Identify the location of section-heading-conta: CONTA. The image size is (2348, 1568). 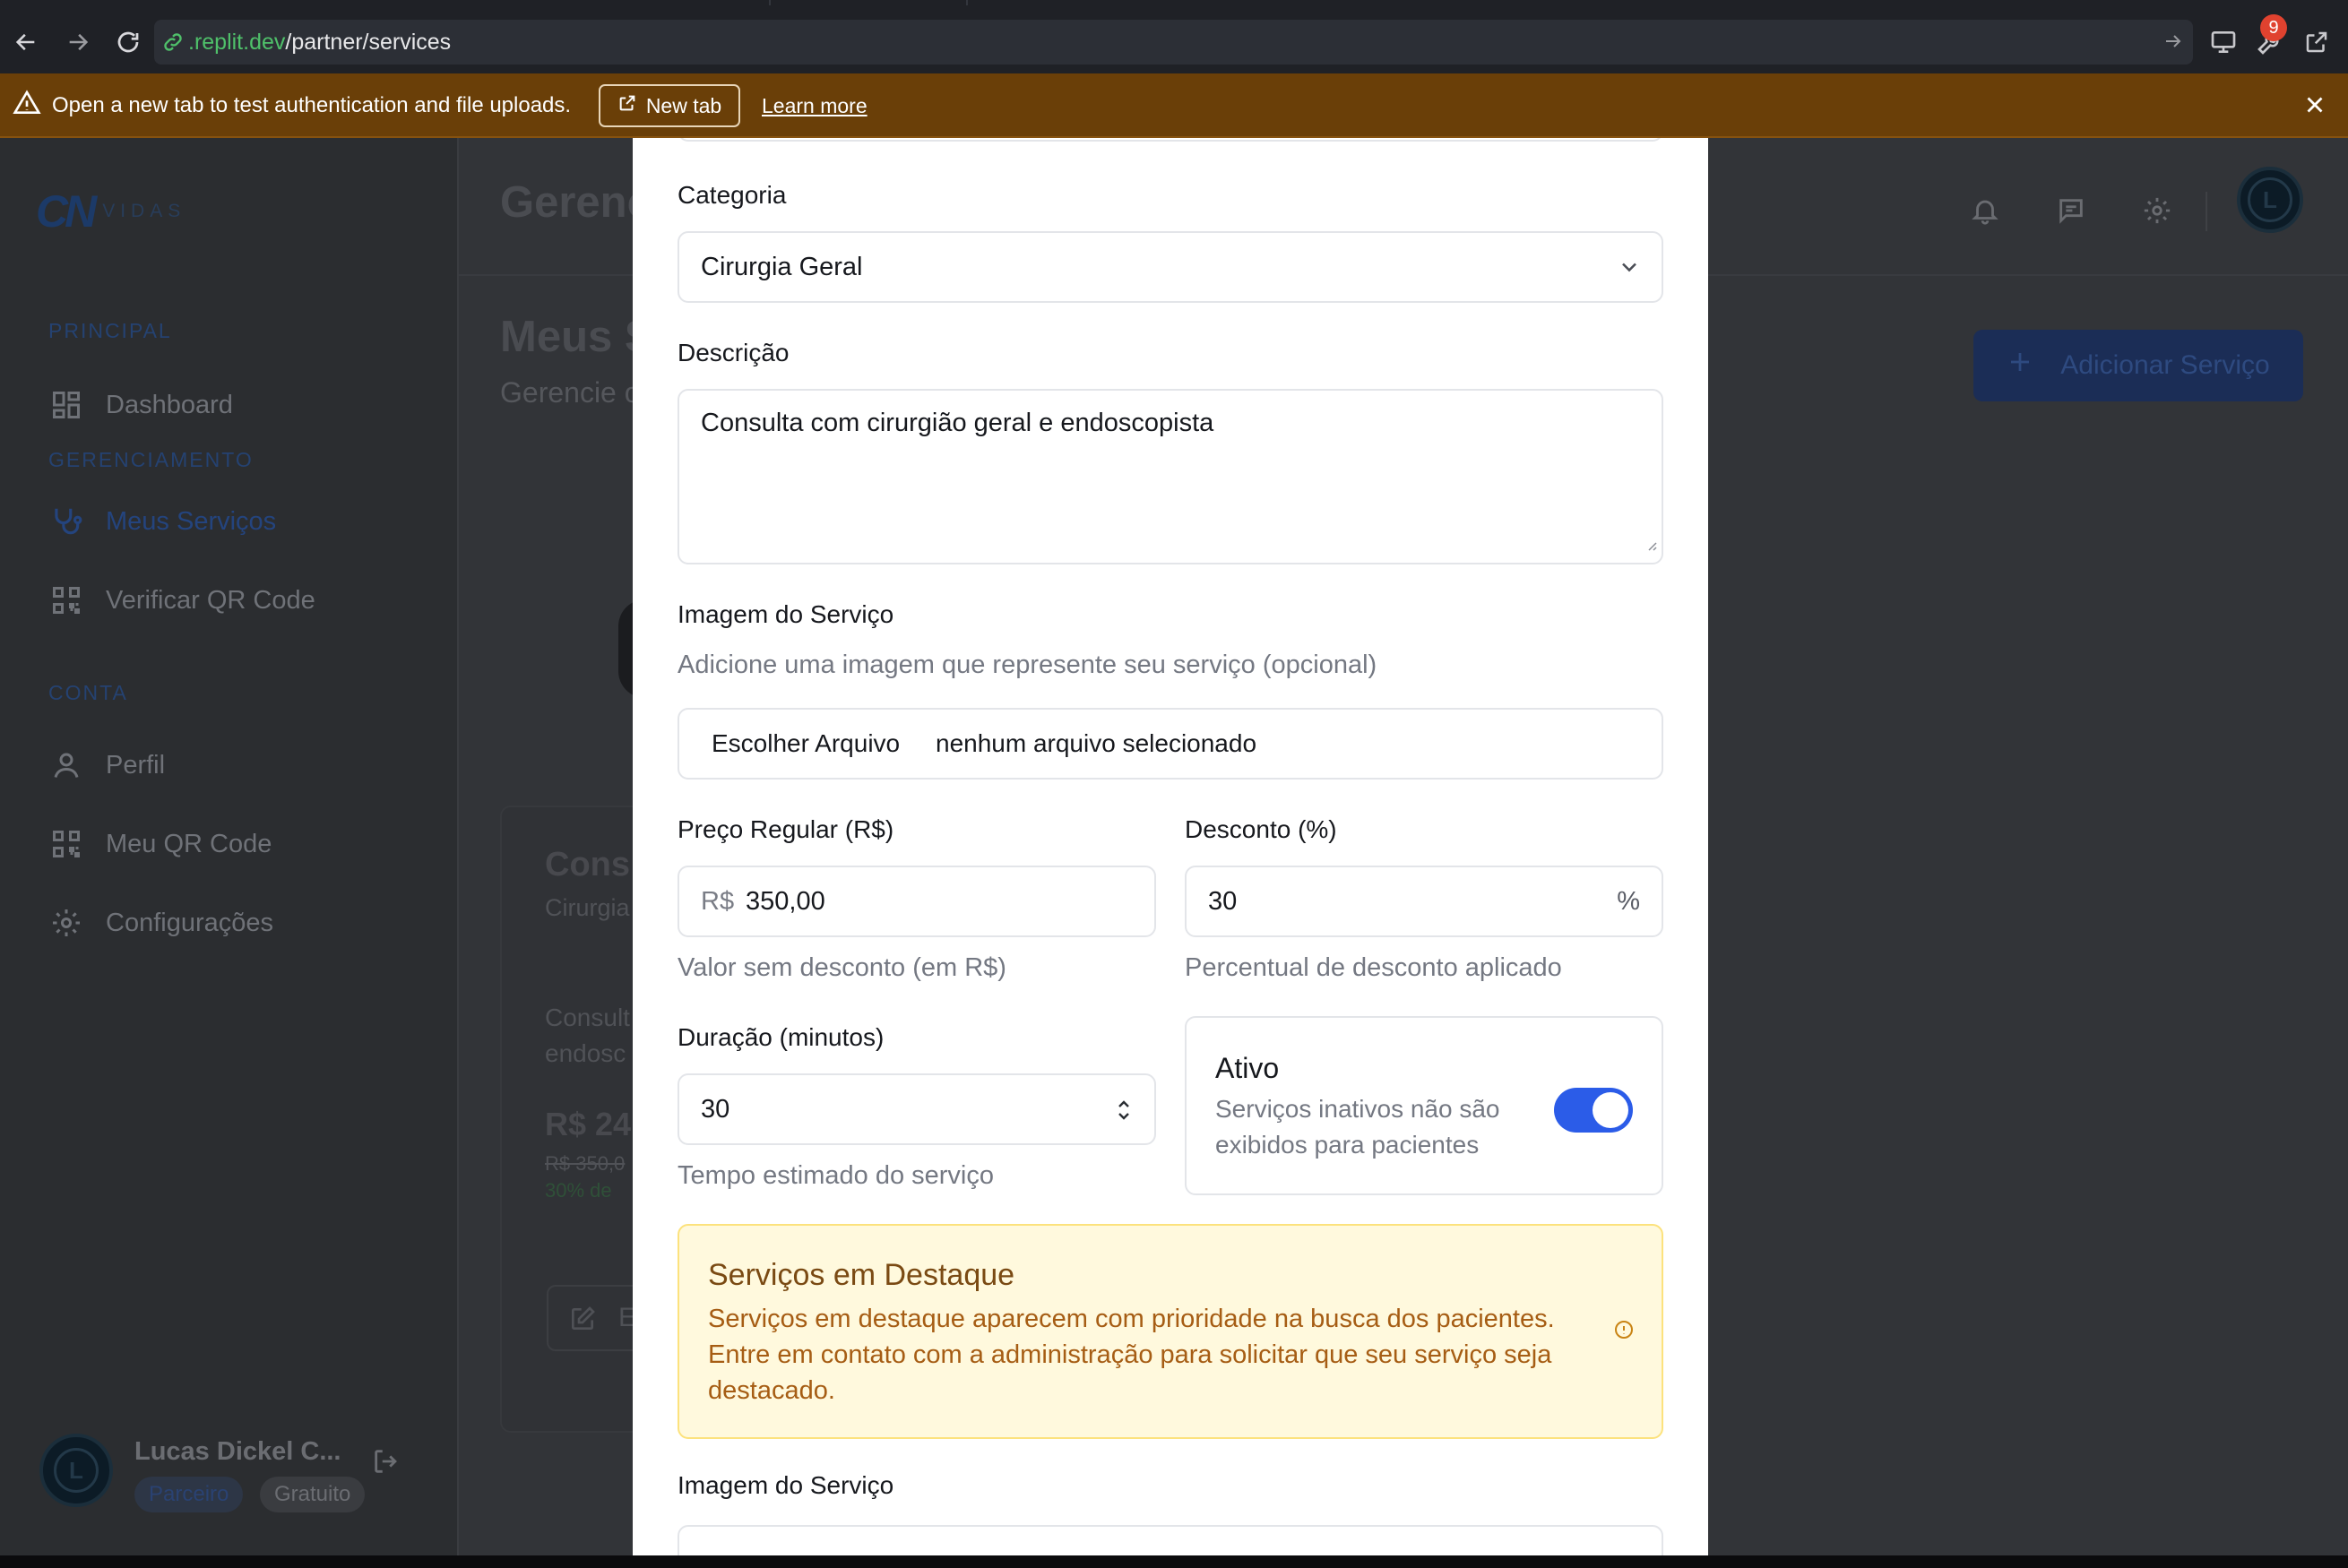
(88, 693).